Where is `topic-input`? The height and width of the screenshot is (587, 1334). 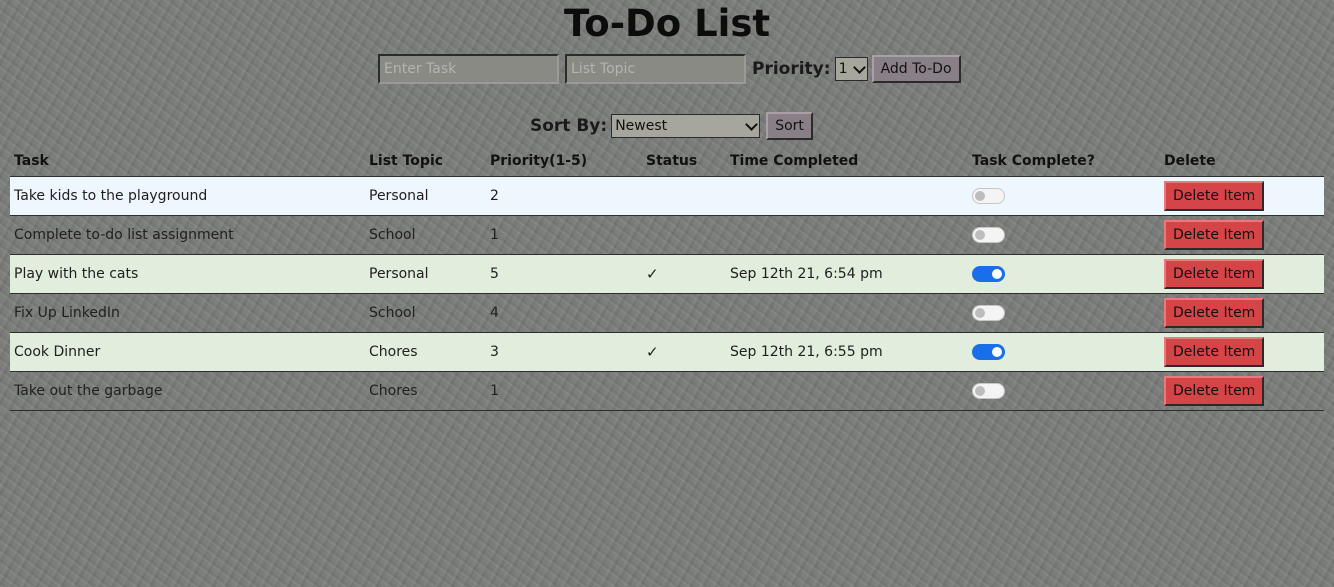 topic-input is located at coordinates (655, 69).